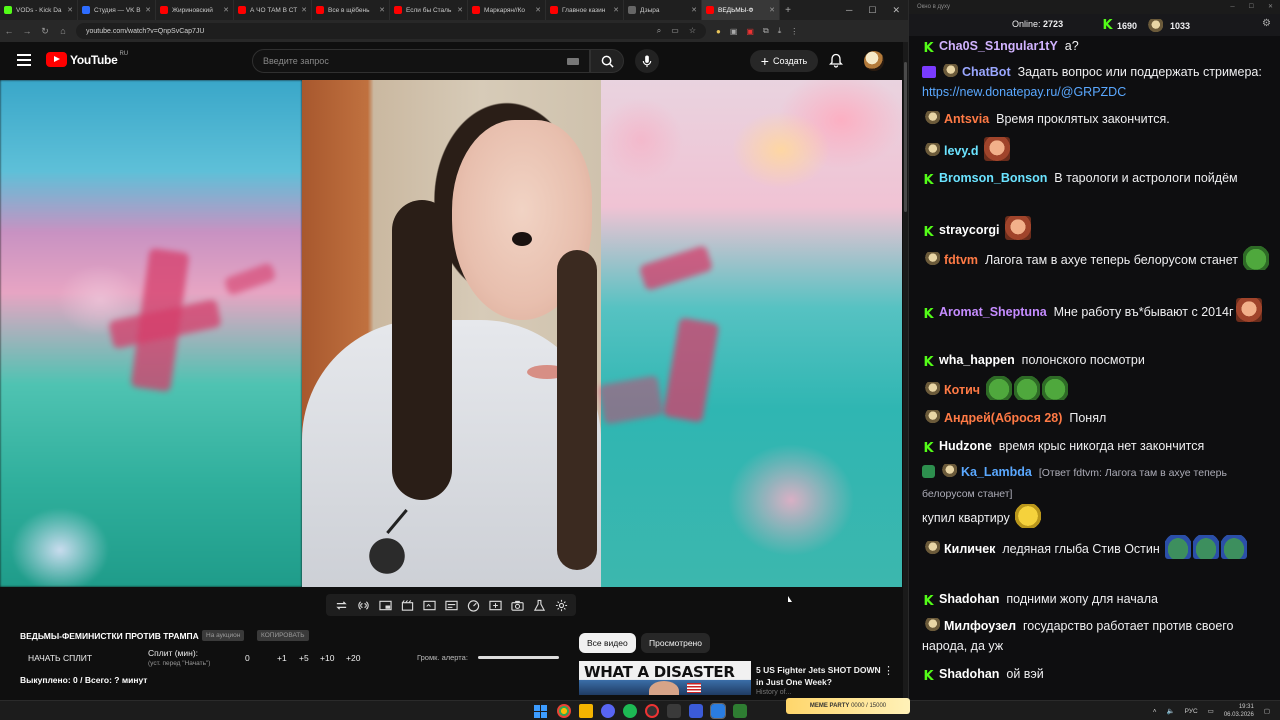 This screenshot has height=720, width=1280. I want to click on file-explorer-icon, so click(586, 711).